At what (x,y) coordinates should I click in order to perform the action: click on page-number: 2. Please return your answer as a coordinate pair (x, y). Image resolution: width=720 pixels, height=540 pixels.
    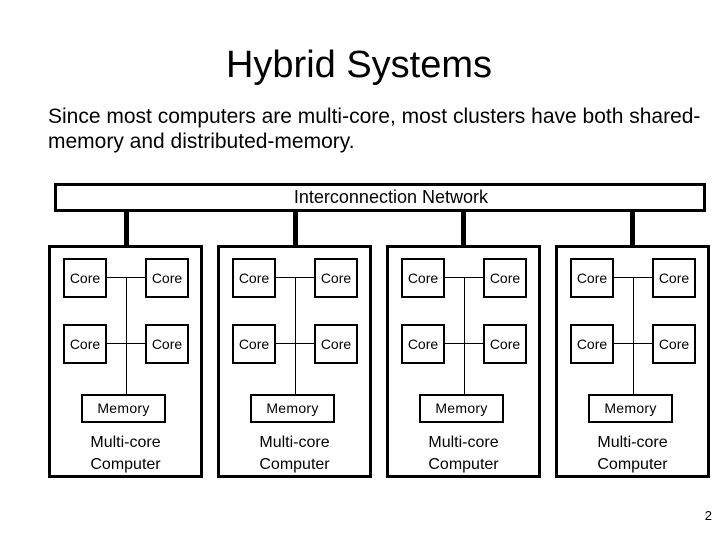
    Looking at the image, I should click on (708, 515).